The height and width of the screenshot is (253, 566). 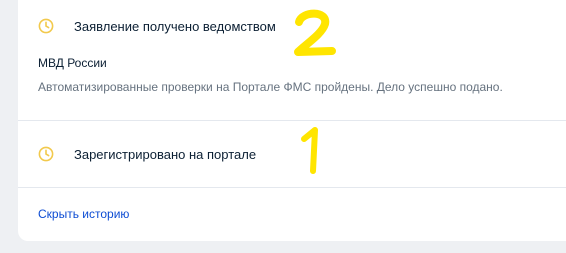 I want to click on event-agency: МВД России, so click(x=72, y=63).